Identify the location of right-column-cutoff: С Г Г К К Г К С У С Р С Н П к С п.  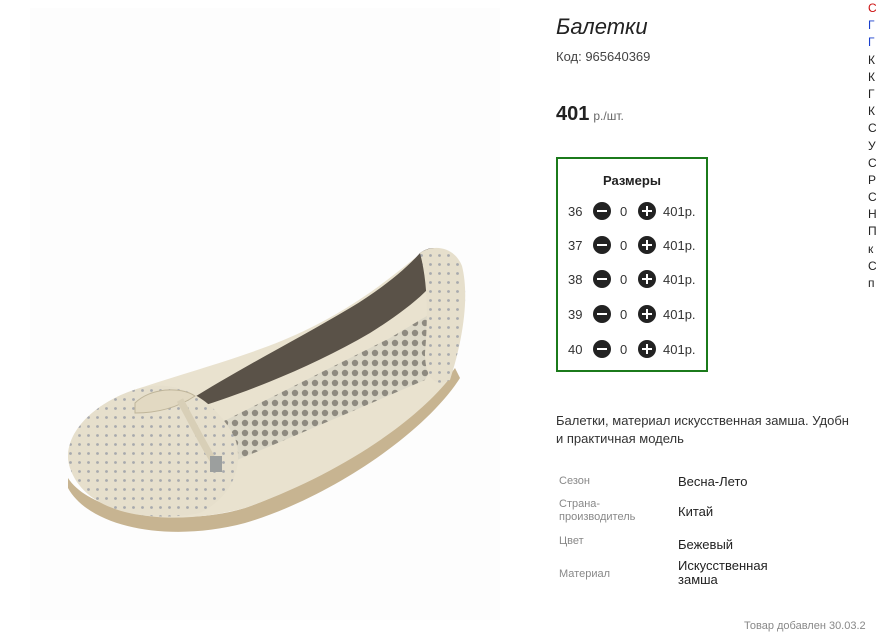
(872, 146).